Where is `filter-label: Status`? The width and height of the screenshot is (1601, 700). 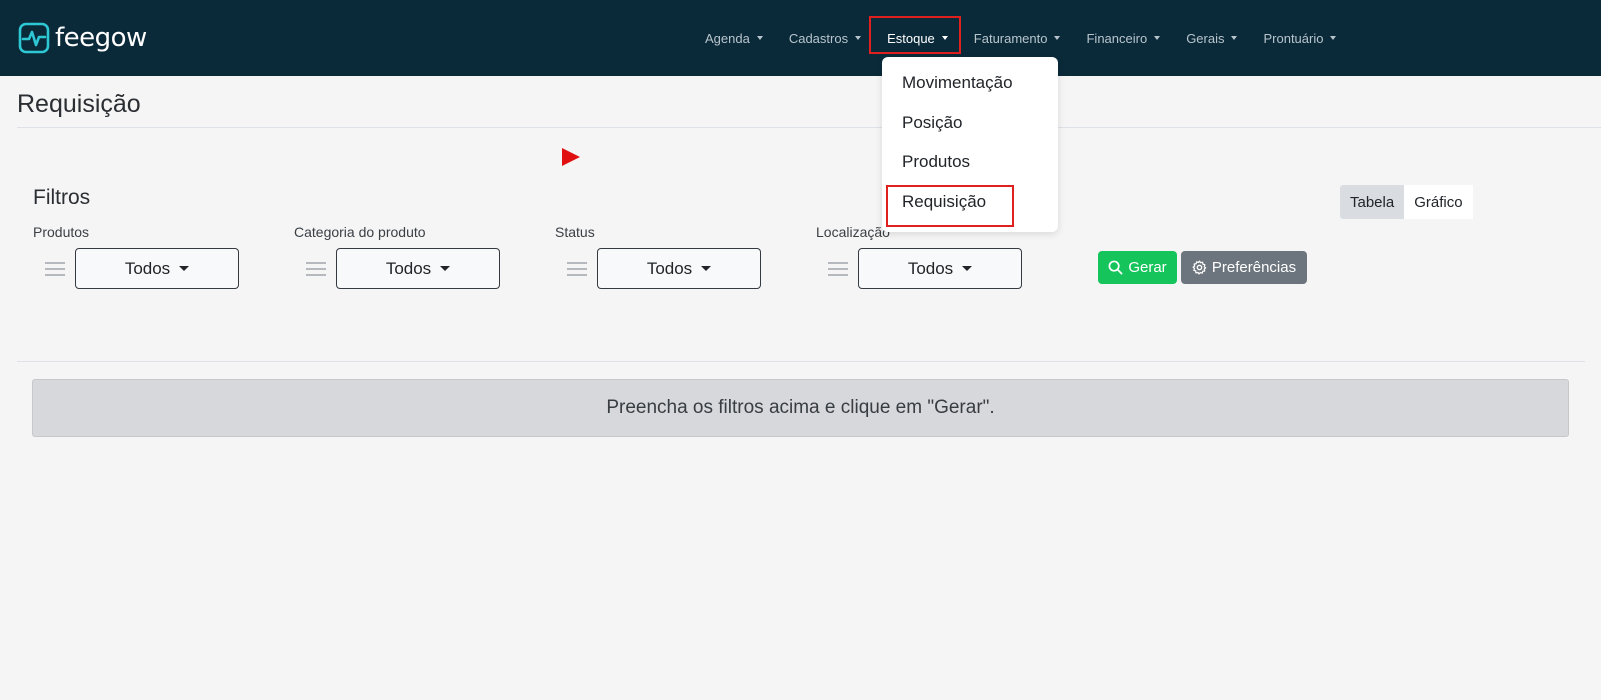 filter-label: Status is located at coordinates (575, 232).